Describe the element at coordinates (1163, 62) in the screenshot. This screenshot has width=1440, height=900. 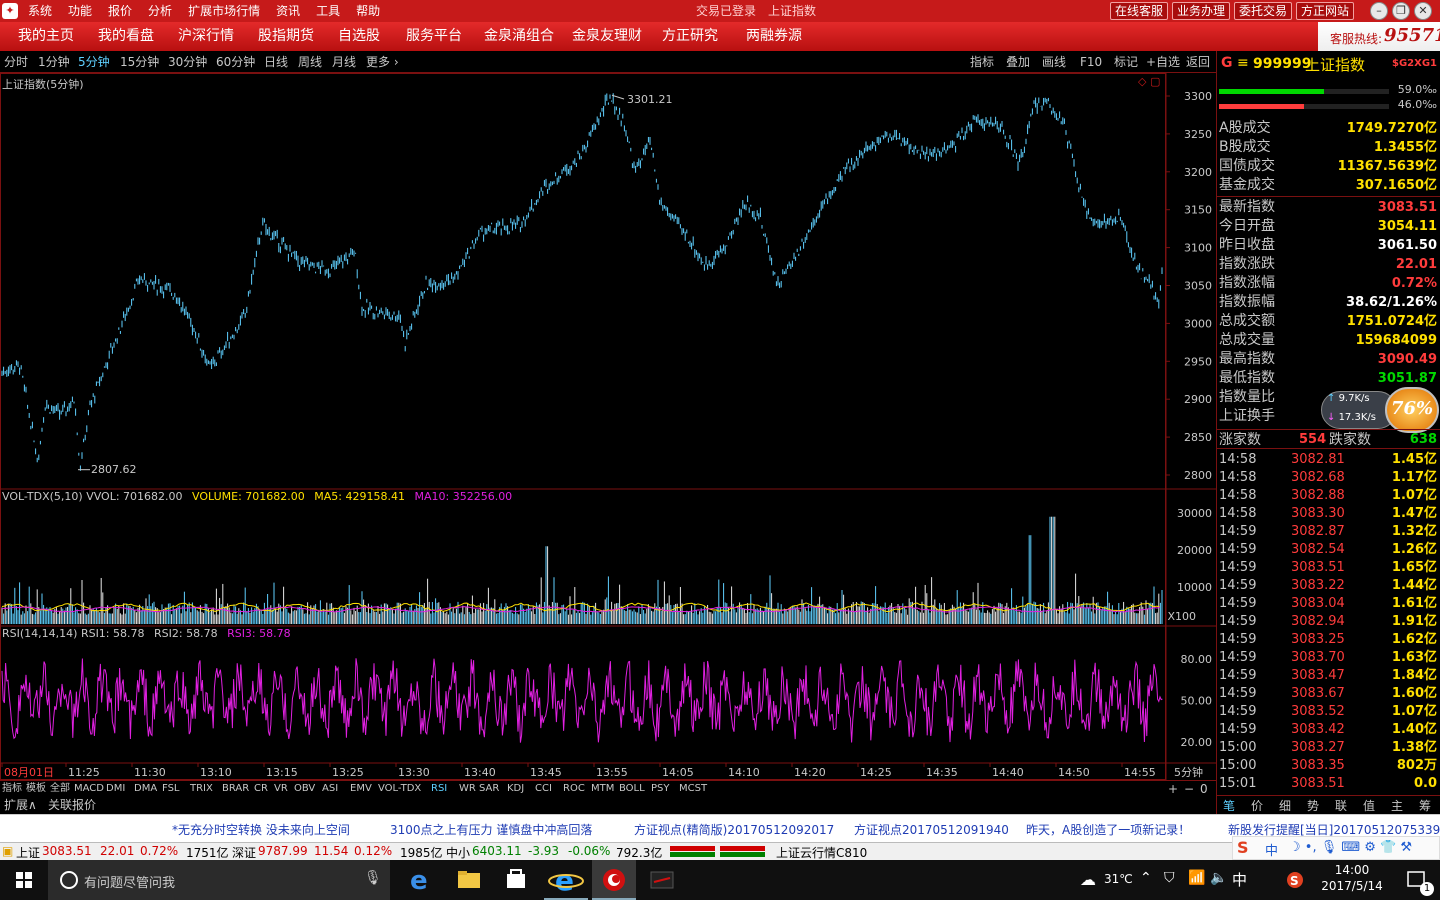
I see `chart-tool-5: +自选` at that location.